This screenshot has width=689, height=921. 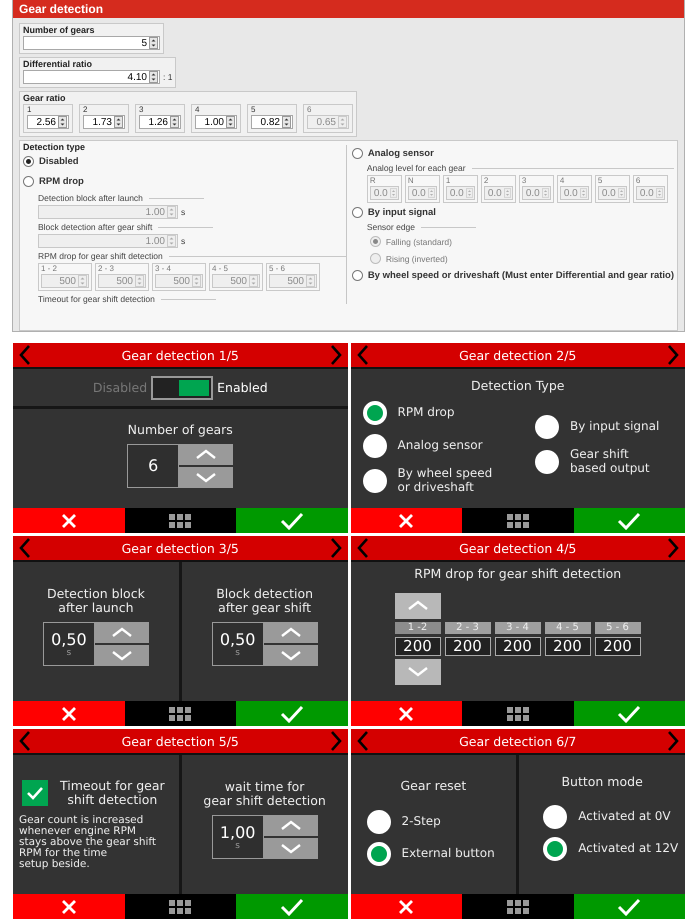 What do you see at coordinates (180, 548) in the screenshot?
I see `screen-title: Gear detection 3/5` at bounding box center [180, 548].